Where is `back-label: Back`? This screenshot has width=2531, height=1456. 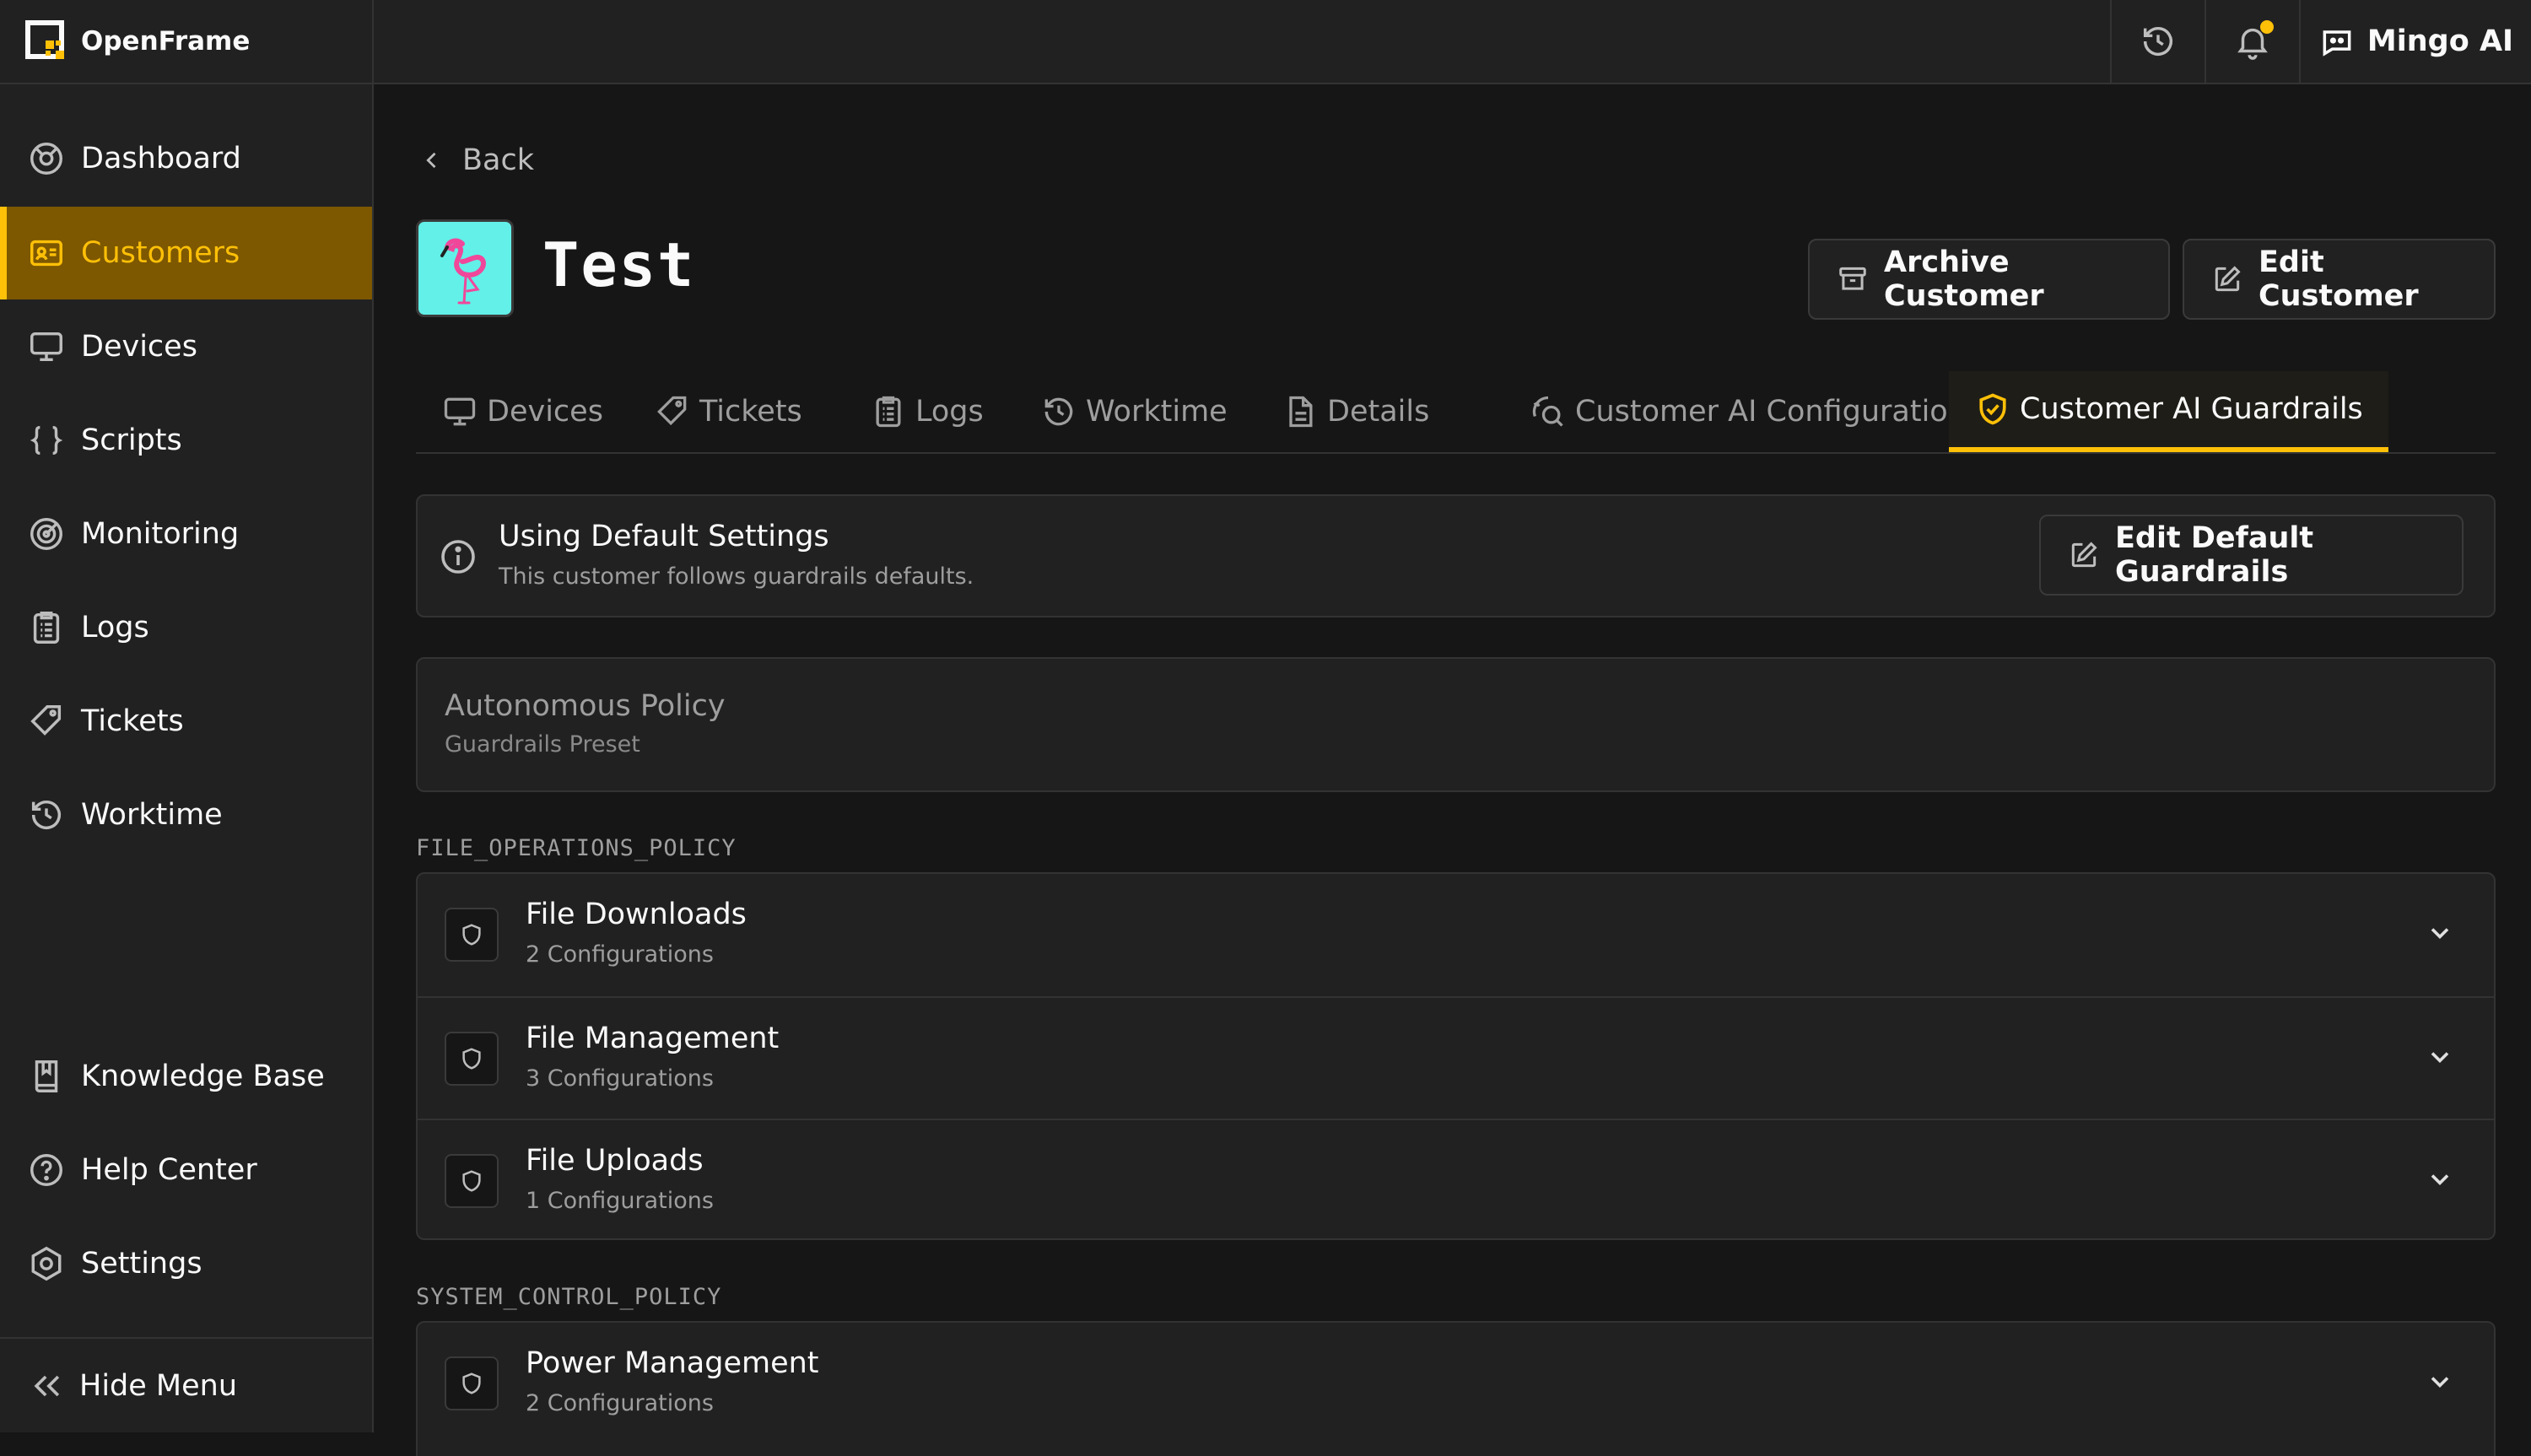
back-label: Back is located at coordinates (498, 160).